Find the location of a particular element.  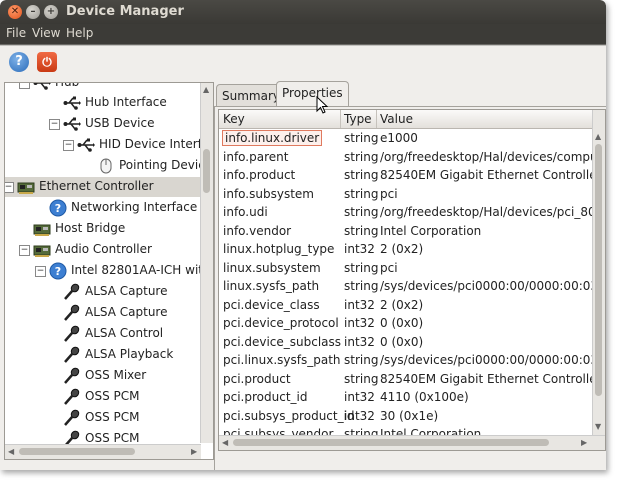

property-value: /org/freedesktop/Hal/devices/pci_8086_1 is located at coordinates (493, 212).